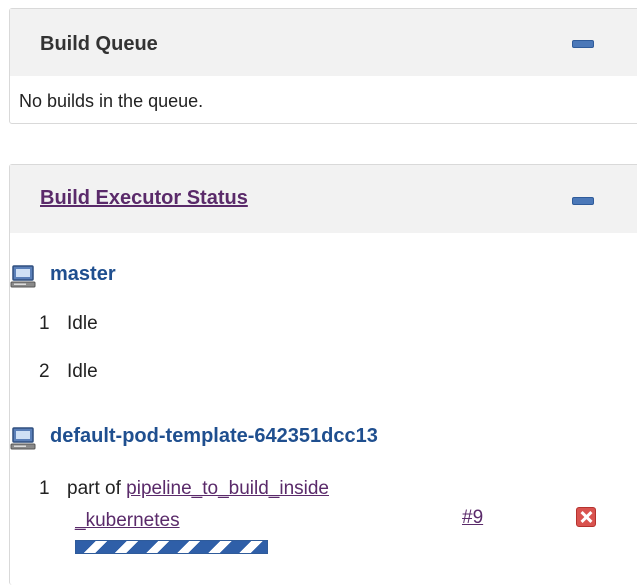  What do you see at coordinates (94, 488) in the screenshot?
I see `executor-prefix: part of` at bounding box center [94, 488].